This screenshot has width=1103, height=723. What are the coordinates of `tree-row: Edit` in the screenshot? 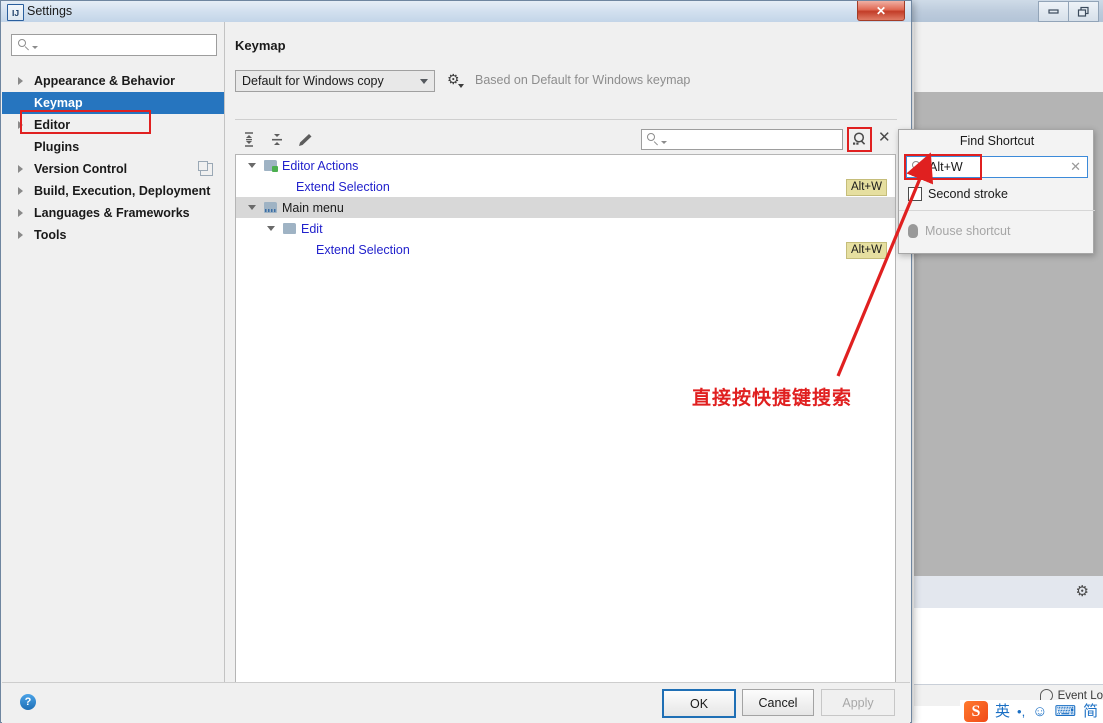 It's located at (565, 228).